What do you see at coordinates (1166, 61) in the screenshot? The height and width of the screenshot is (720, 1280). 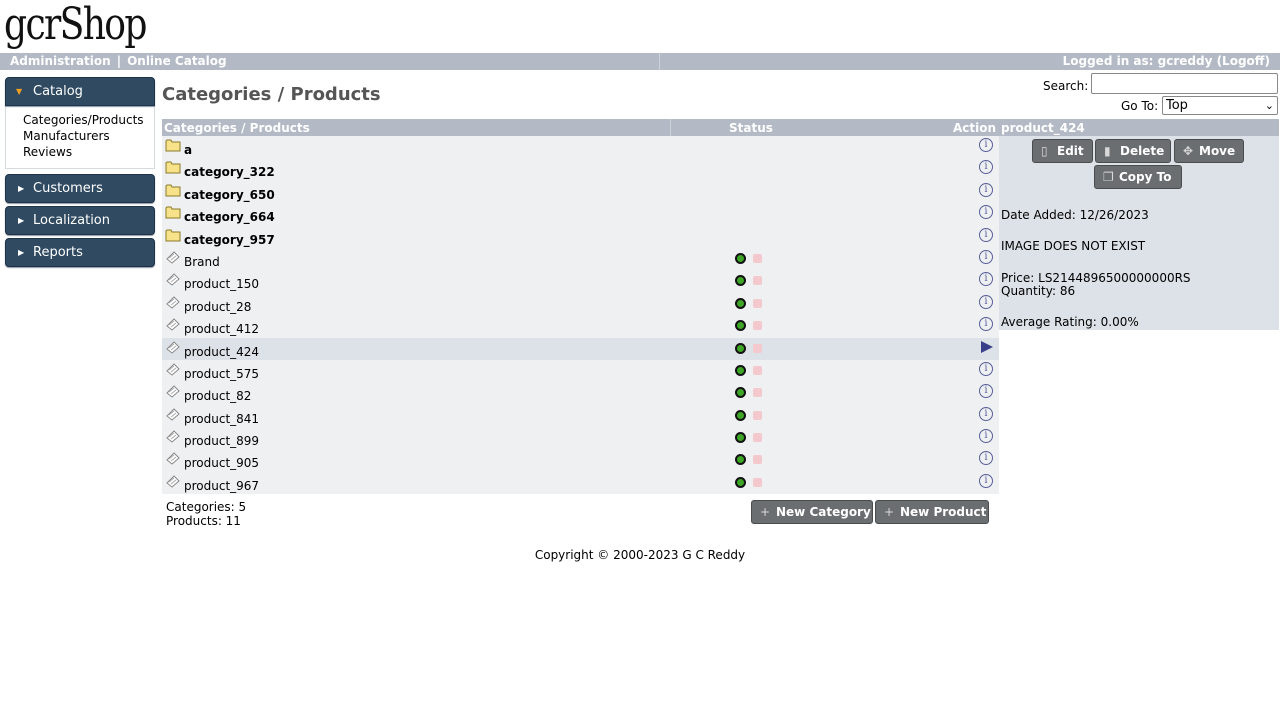 I see `logged-in-status: Logged in as: gcreddy (Logoff)` at bounding box center [1166, 61].